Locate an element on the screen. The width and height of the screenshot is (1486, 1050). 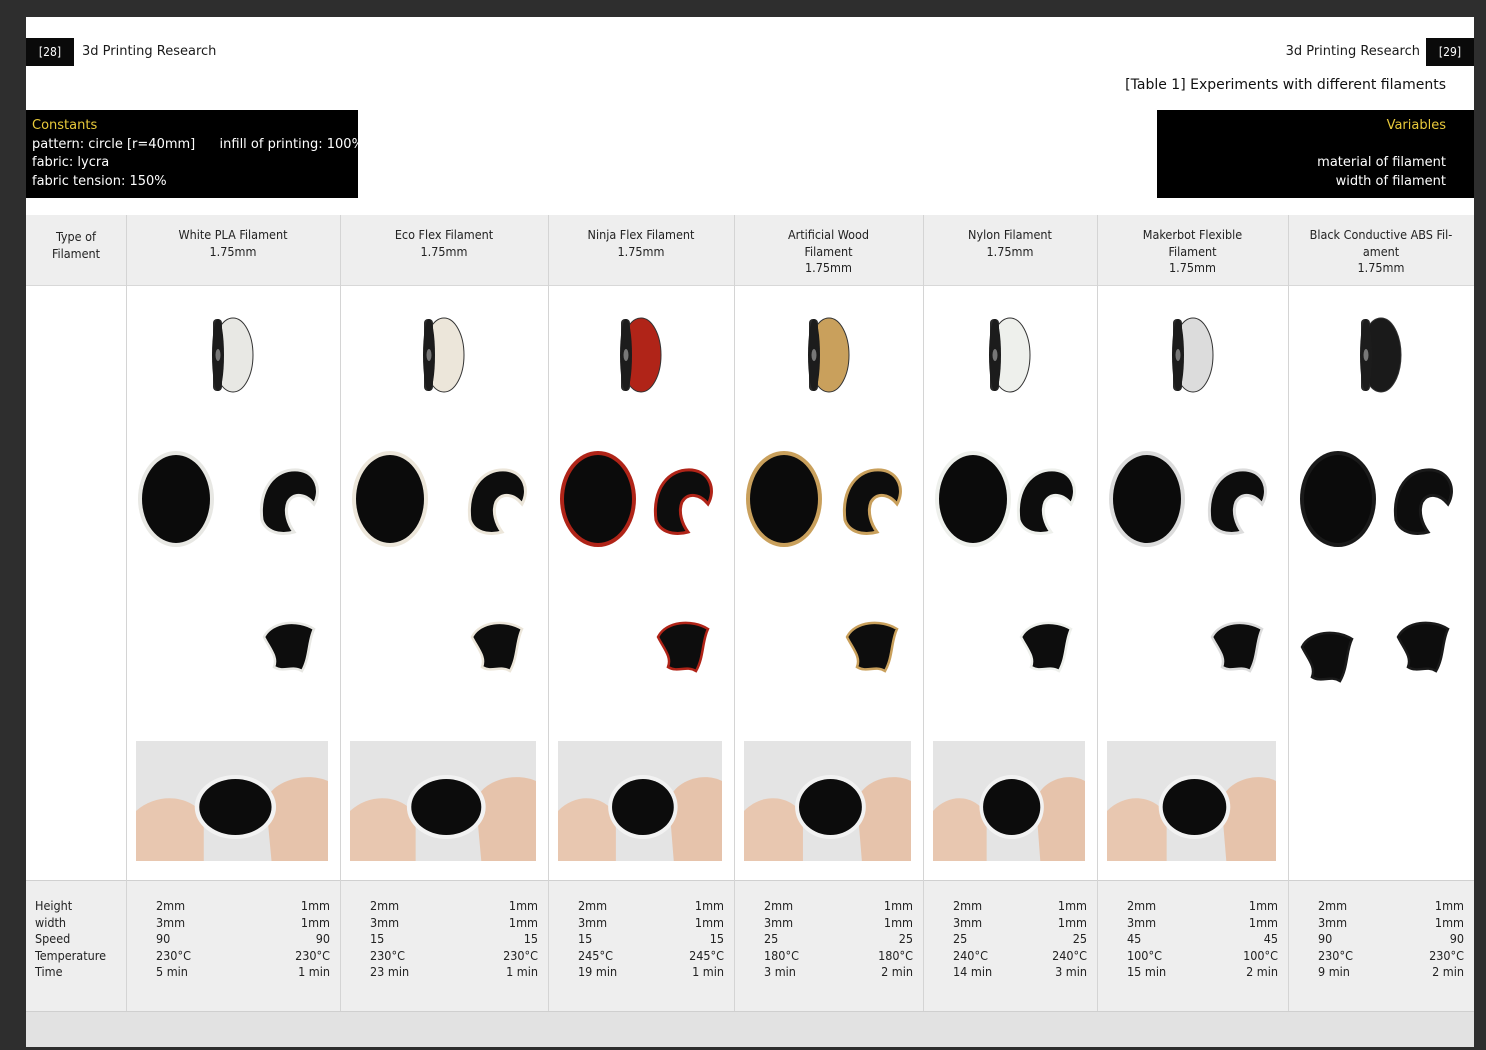
variable-item: material of filament is located at coordinates (1381, 162).